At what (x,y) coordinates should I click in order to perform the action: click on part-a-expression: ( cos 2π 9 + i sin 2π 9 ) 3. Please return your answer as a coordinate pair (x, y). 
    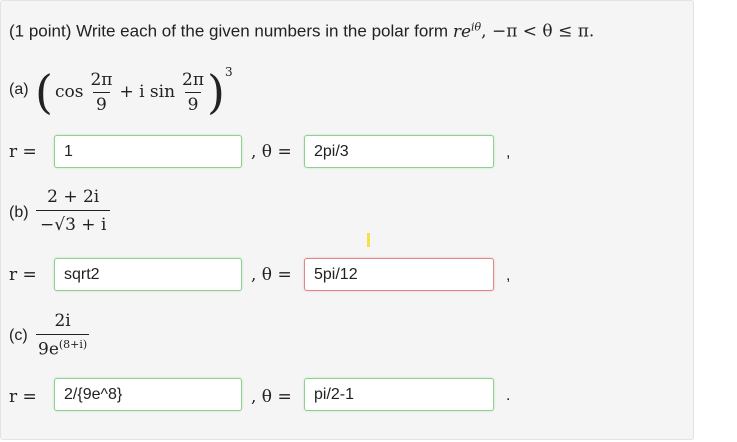
    Looking at the image, I should click on (134, 92).